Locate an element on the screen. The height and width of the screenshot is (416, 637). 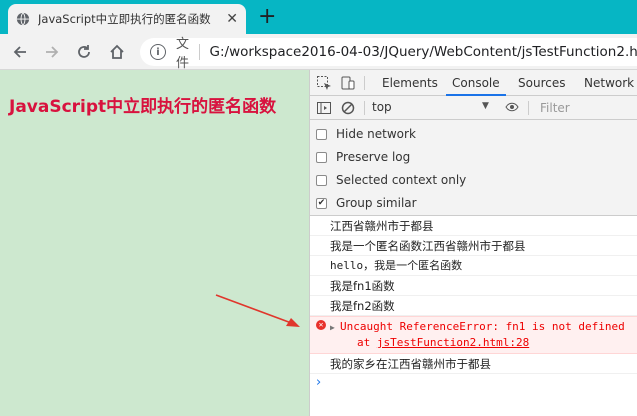
reload-button is located at coordinates (84, 52).